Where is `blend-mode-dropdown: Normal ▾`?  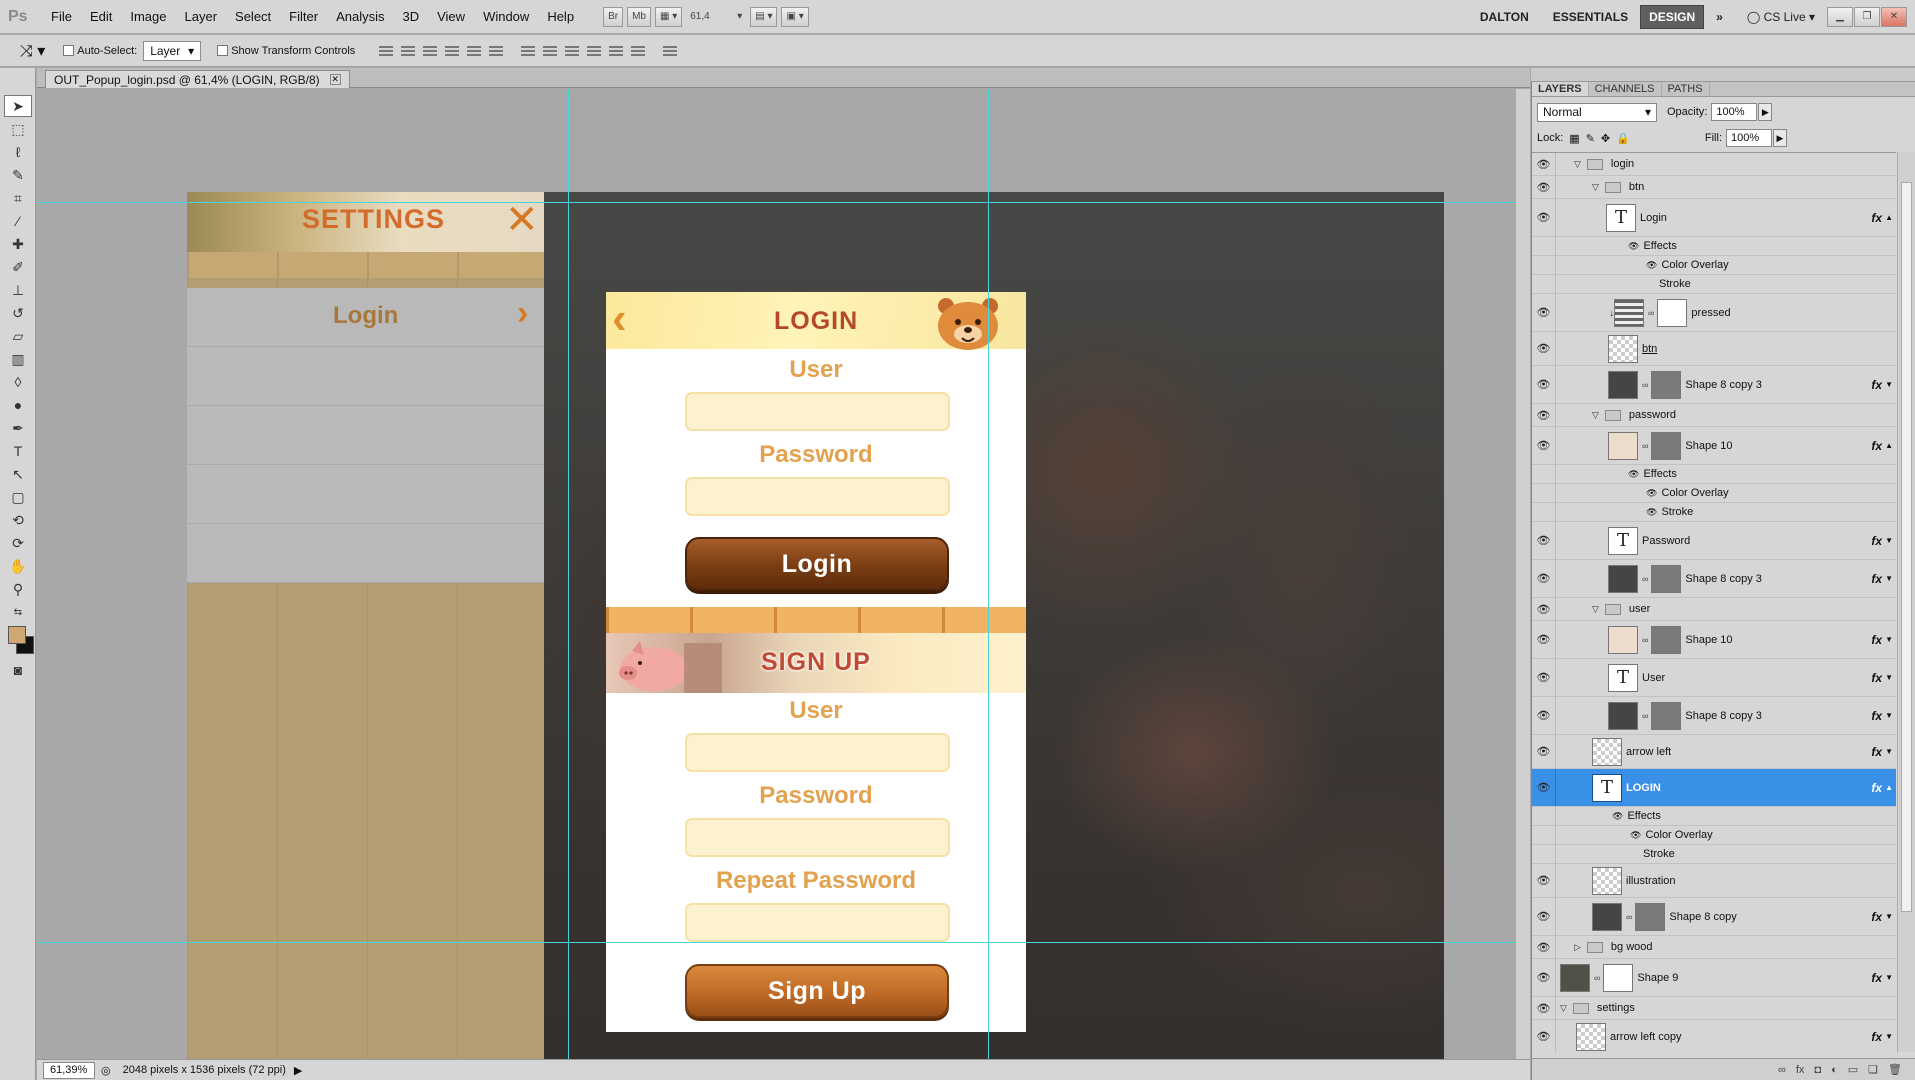 blend-mode-dropdown: Normal ▾ is located at coordinates (1597, 112).